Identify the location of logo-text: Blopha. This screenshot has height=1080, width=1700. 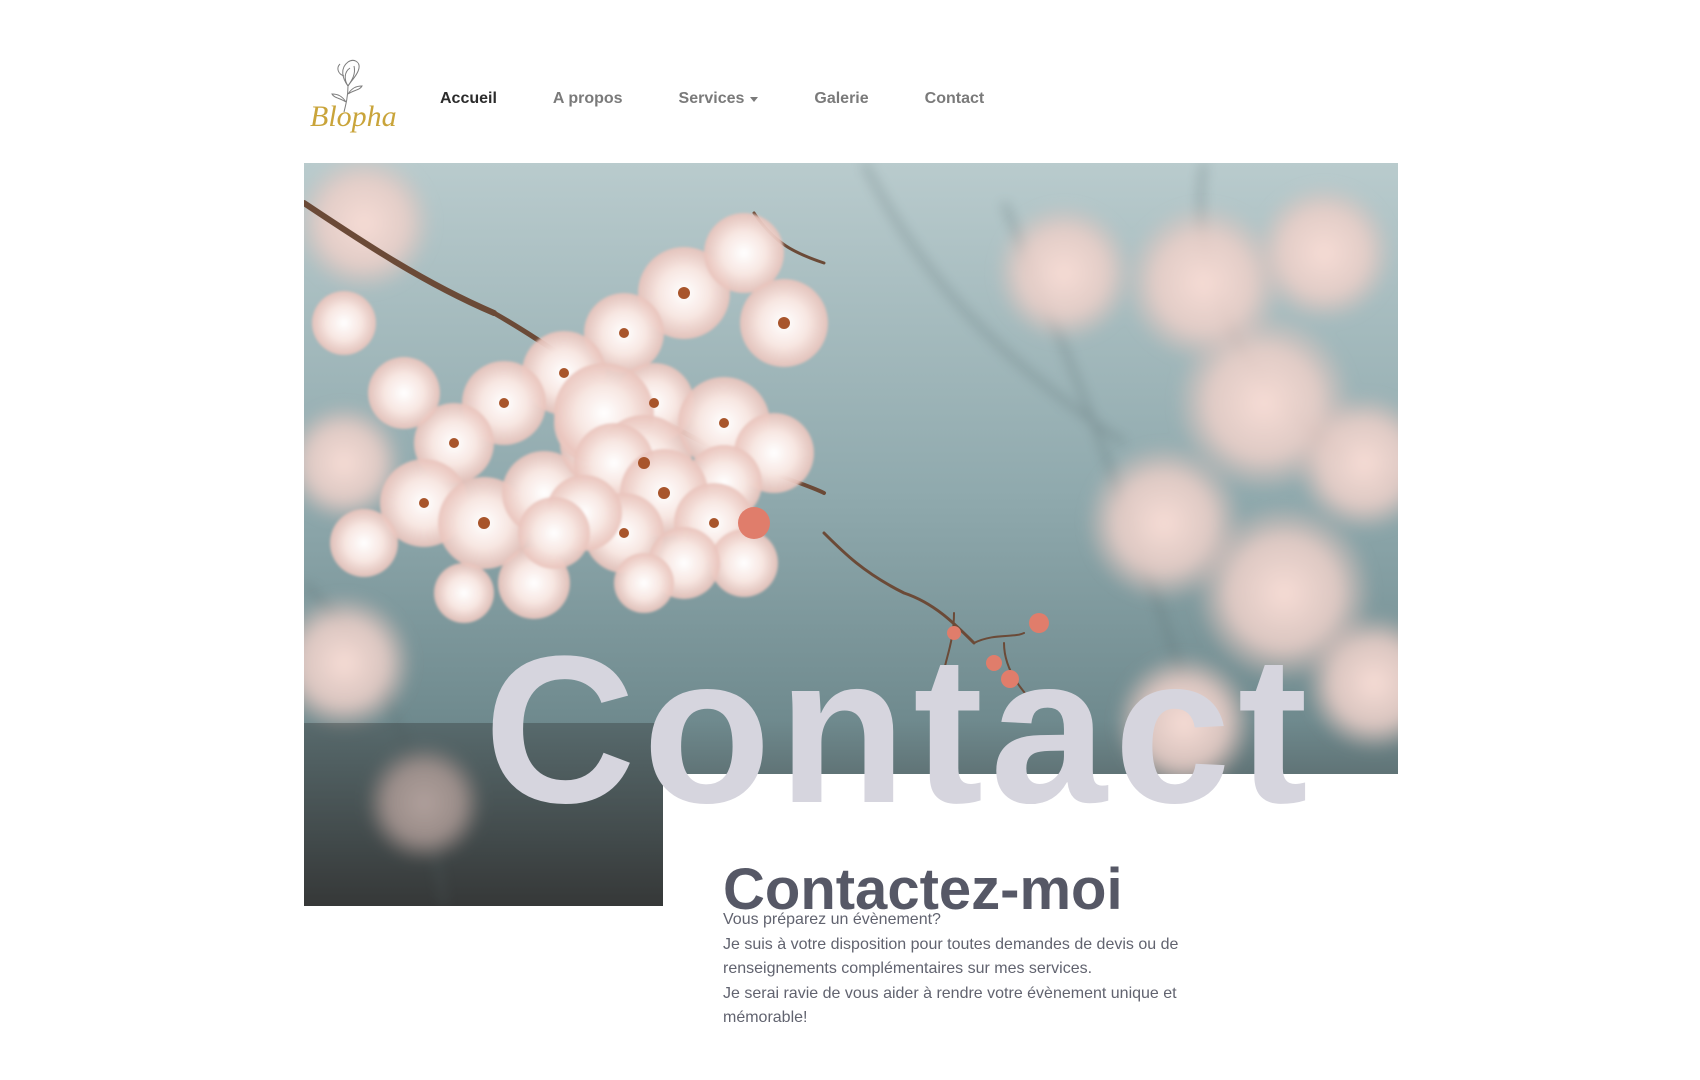
(353, 116).